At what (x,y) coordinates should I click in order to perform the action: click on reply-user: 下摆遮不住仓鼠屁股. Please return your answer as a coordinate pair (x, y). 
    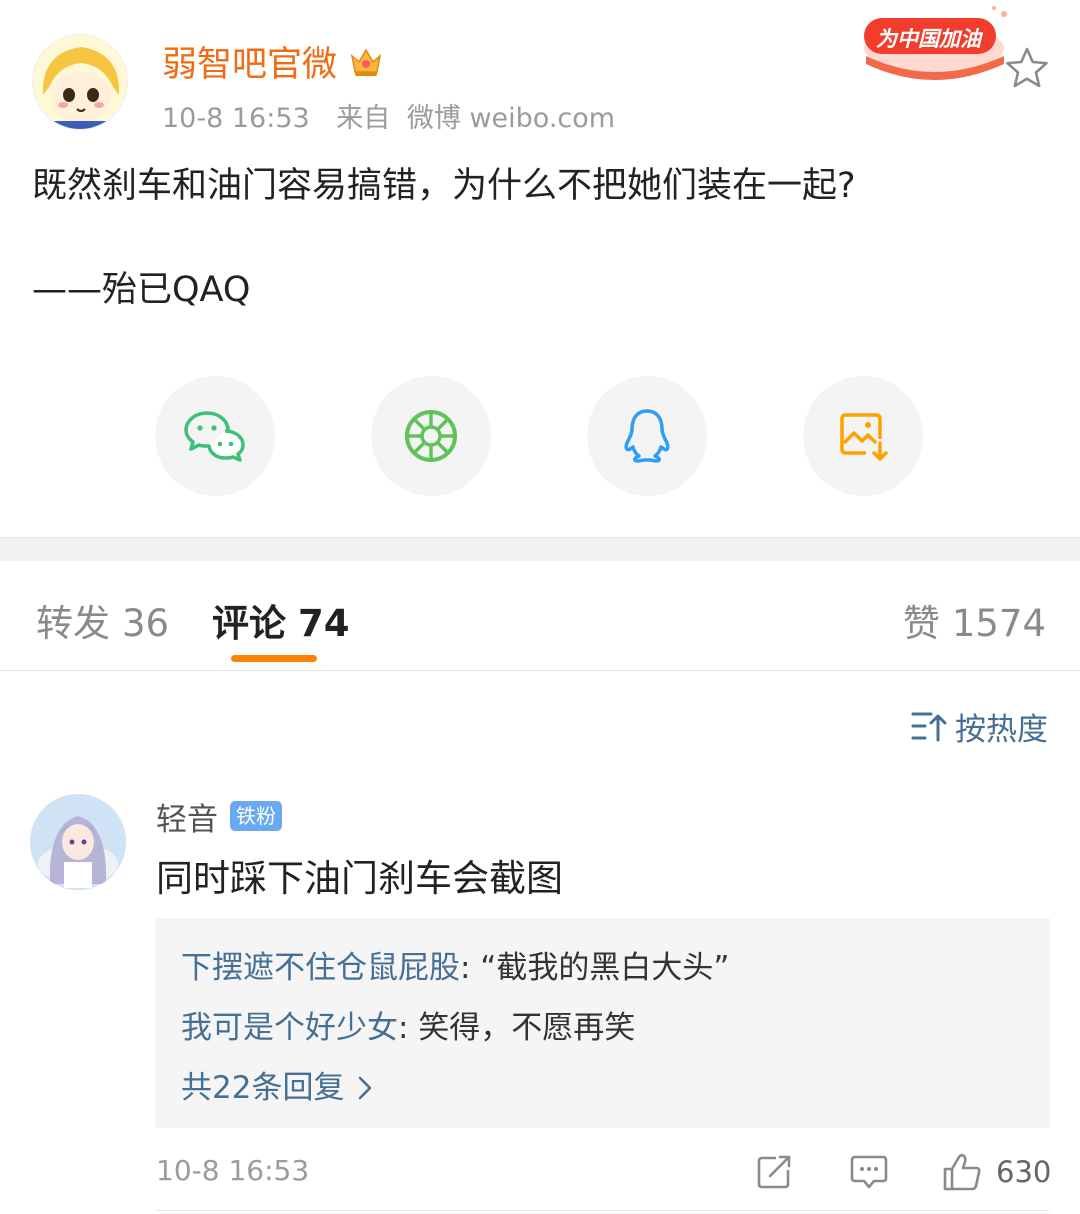
    Looking at the image, I should click on (320, 968).